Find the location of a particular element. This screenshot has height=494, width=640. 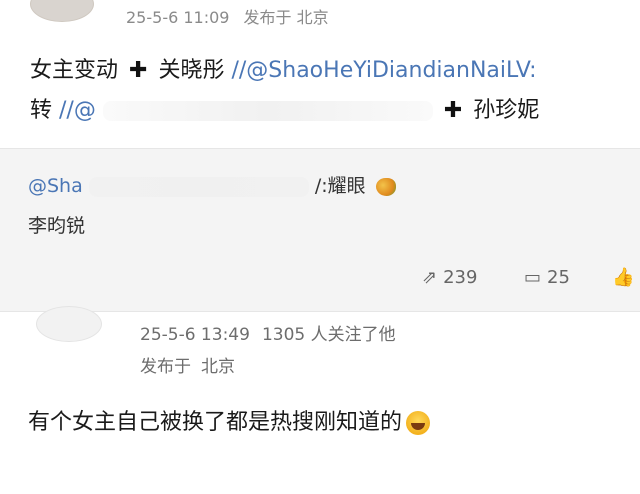

repost-count: 239 is located at coordinates (460, 277).